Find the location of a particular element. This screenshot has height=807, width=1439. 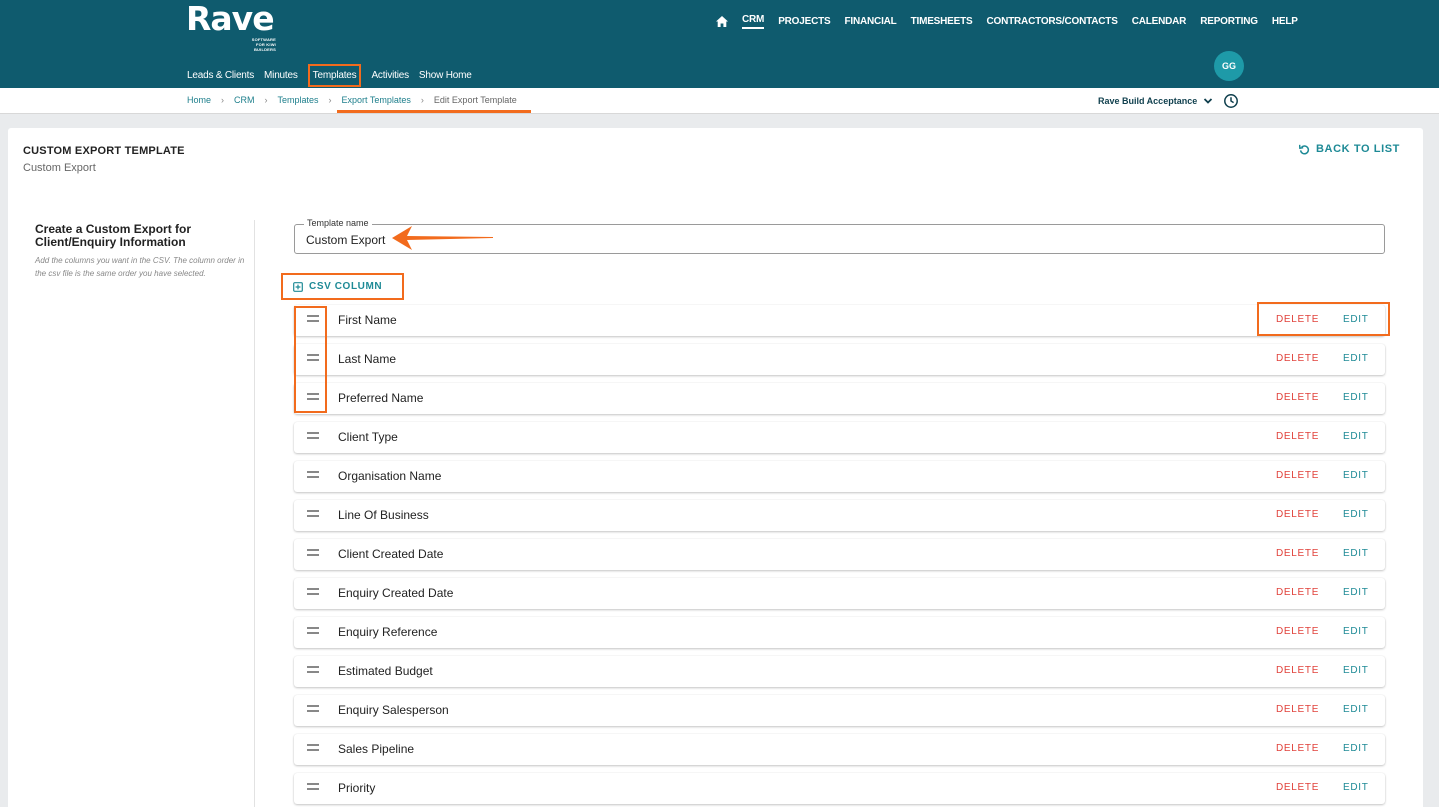

column-name: Enquiry Reference is located at coordinates (388, 632).